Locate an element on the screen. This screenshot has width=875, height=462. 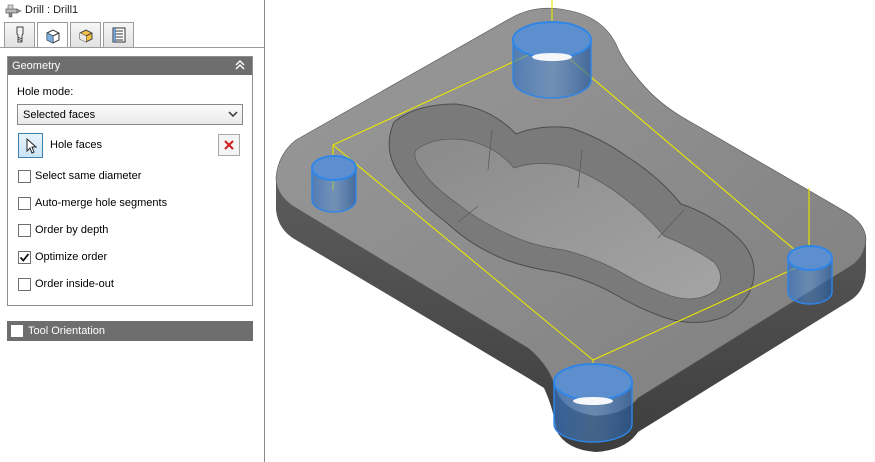
tab-cycle is located at coordinates (118, 34).